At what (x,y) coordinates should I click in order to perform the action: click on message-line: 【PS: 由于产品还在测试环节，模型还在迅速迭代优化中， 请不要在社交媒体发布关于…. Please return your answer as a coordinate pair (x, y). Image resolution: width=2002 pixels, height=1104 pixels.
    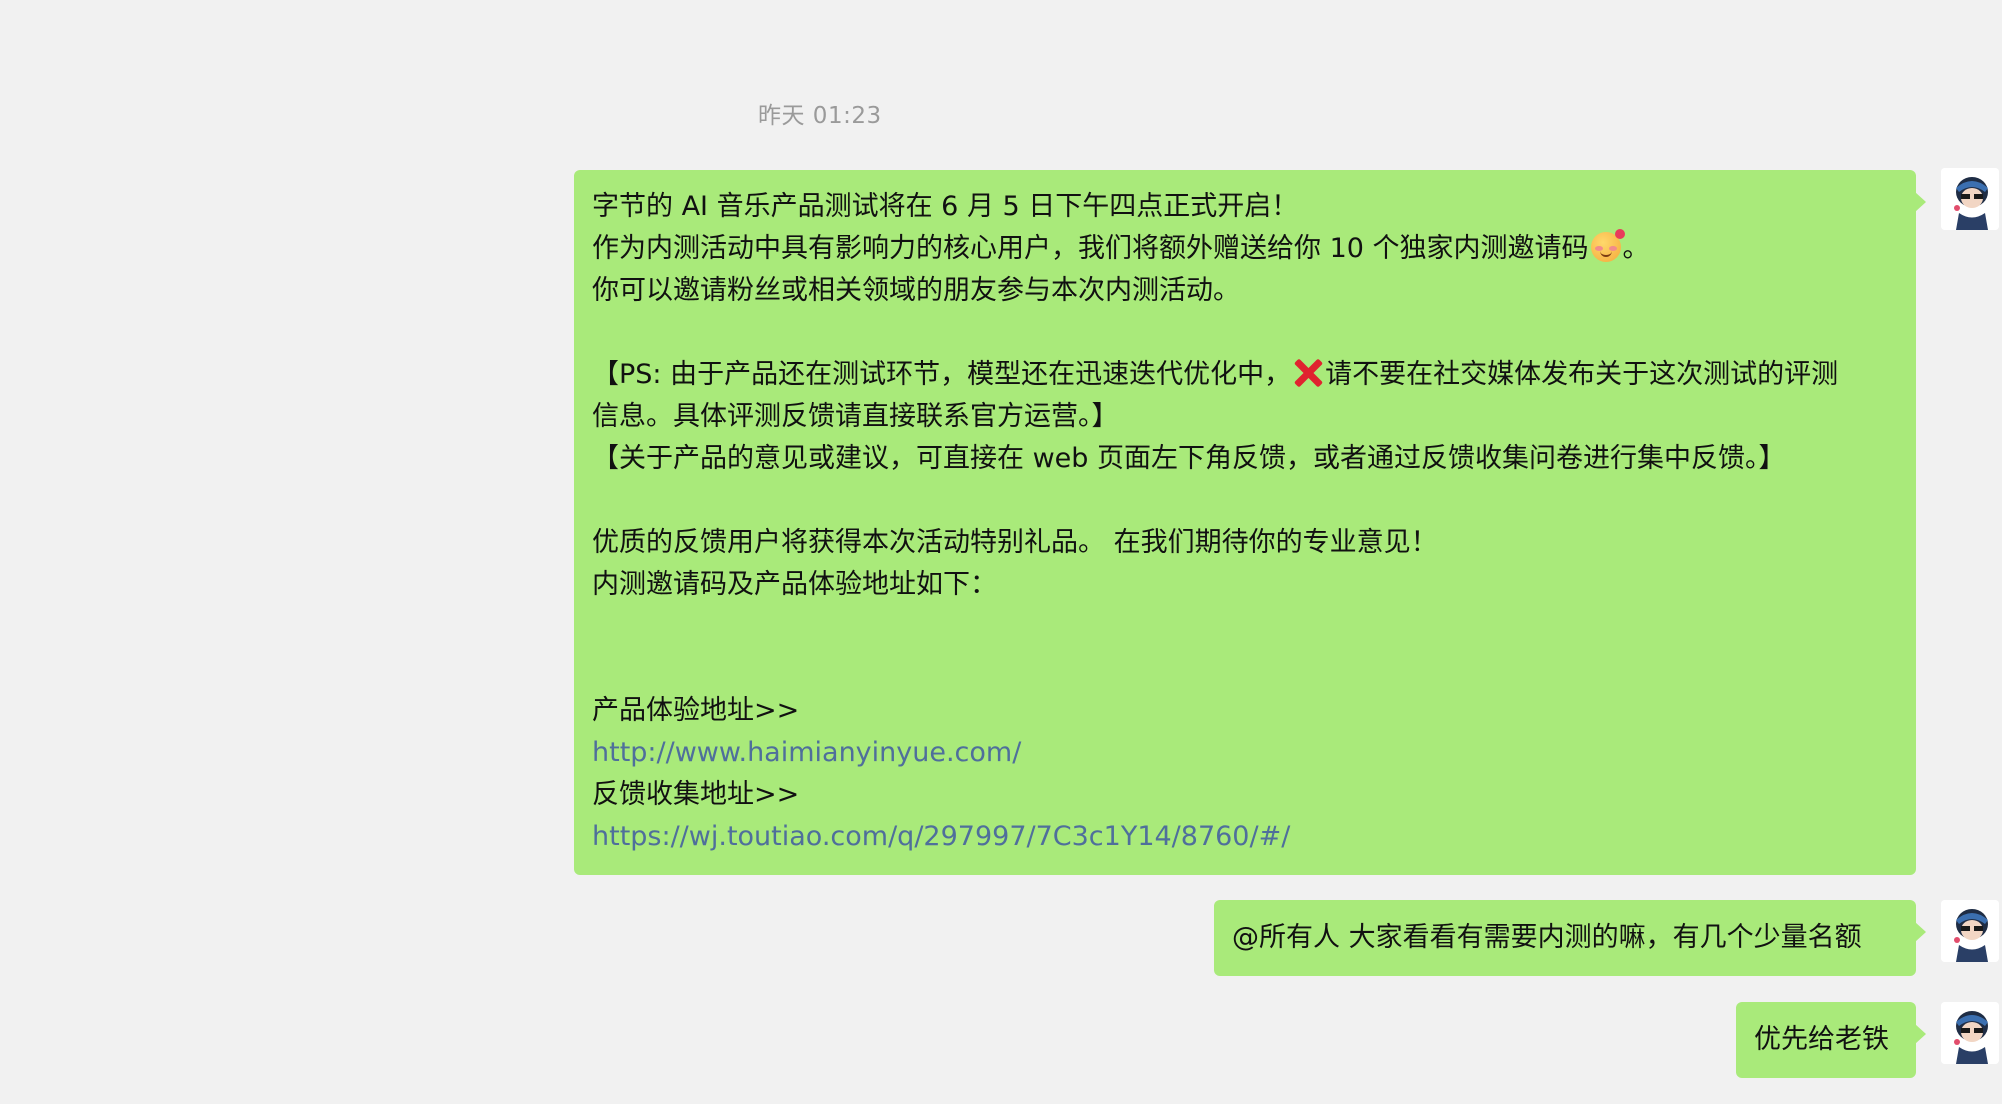
    Looking at the image, I should click on (1215, 374).